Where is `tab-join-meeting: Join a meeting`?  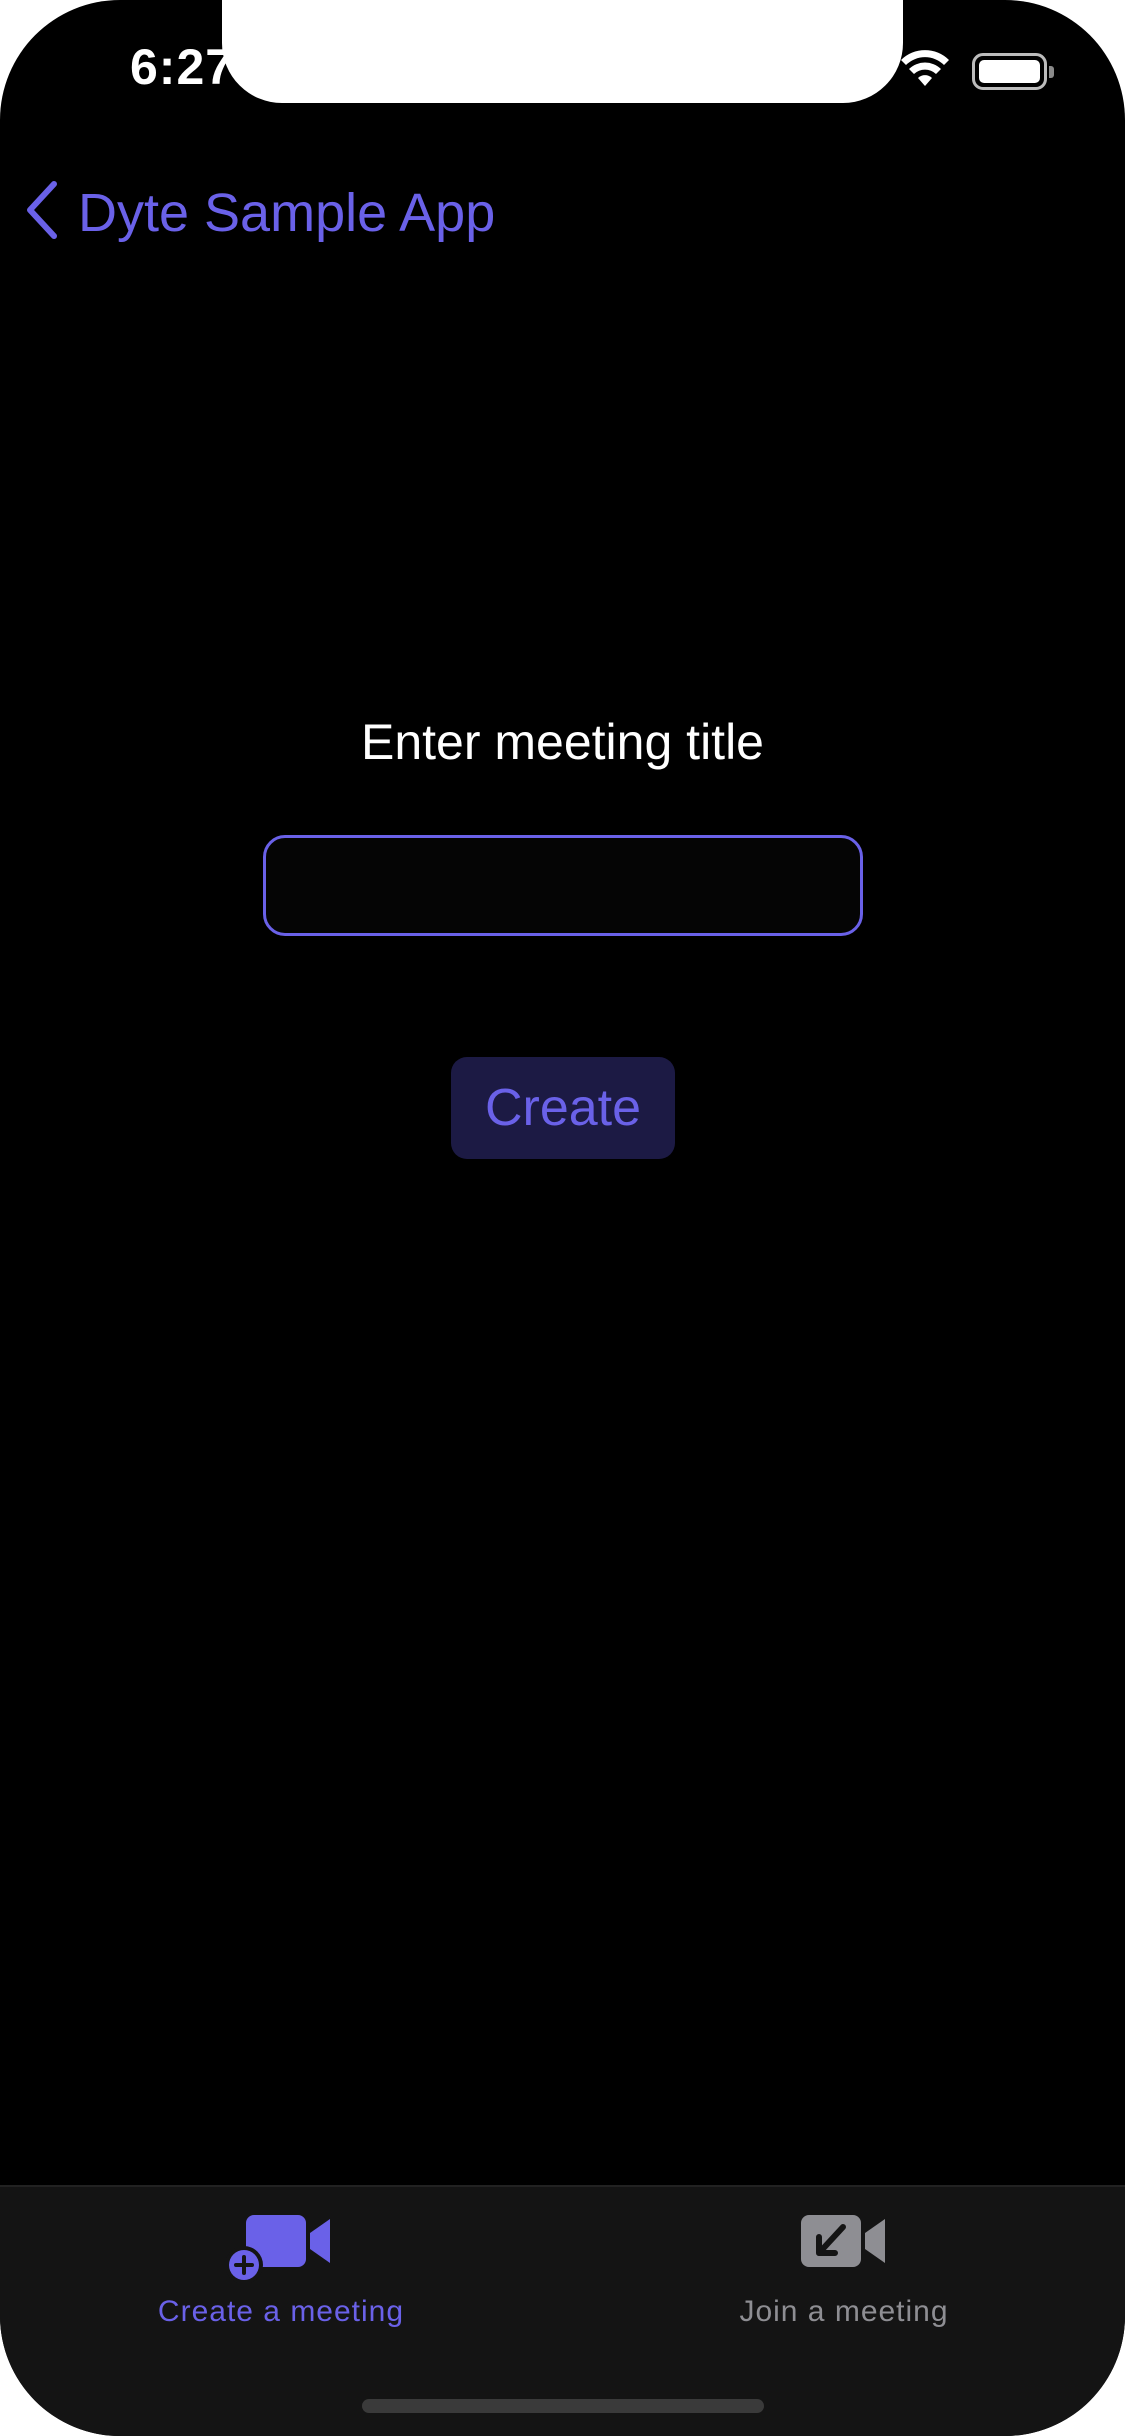
tab-join-meeting: Join a meeting is located at coordinates (844, 2267).